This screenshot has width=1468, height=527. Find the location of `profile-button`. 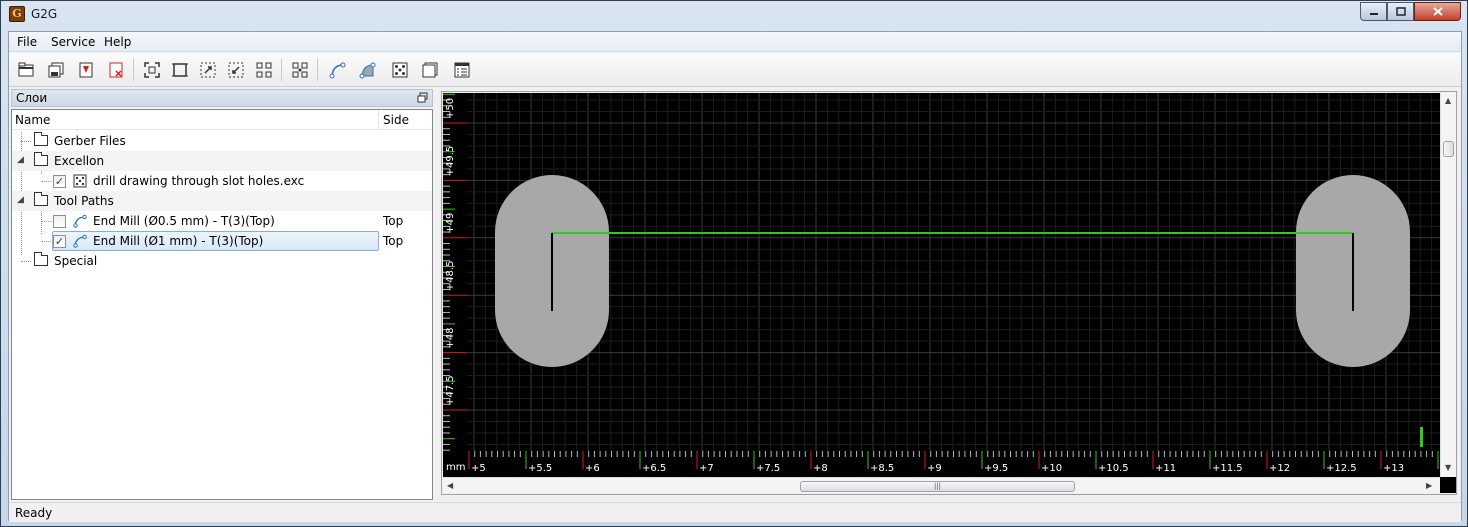

profile-button is located at coordinates (368, 70).